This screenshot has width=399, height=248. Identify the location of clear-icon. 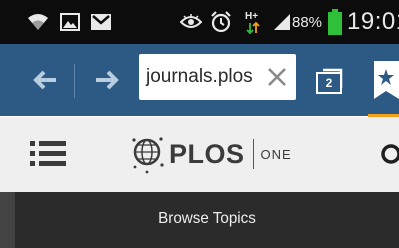
(277, 77).